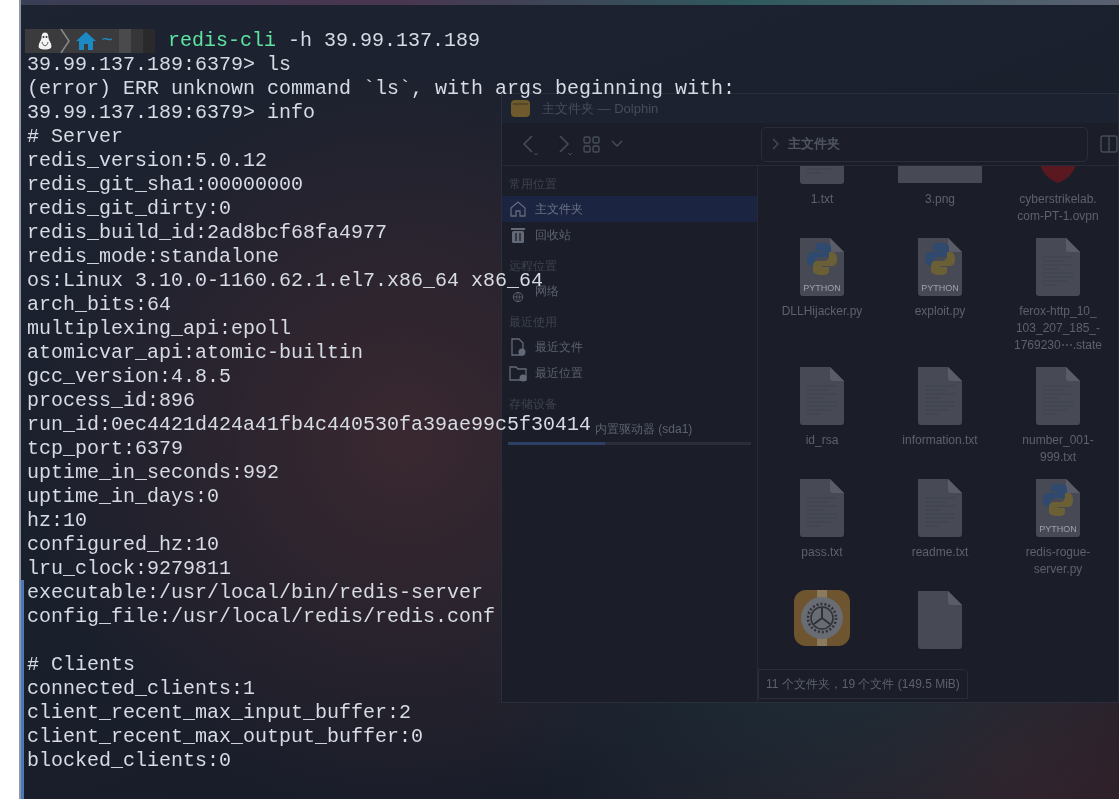  Describe the element at coordinates (99, 305) in the screenshot. I see `terminal-line: arch_bits:64` at that location.